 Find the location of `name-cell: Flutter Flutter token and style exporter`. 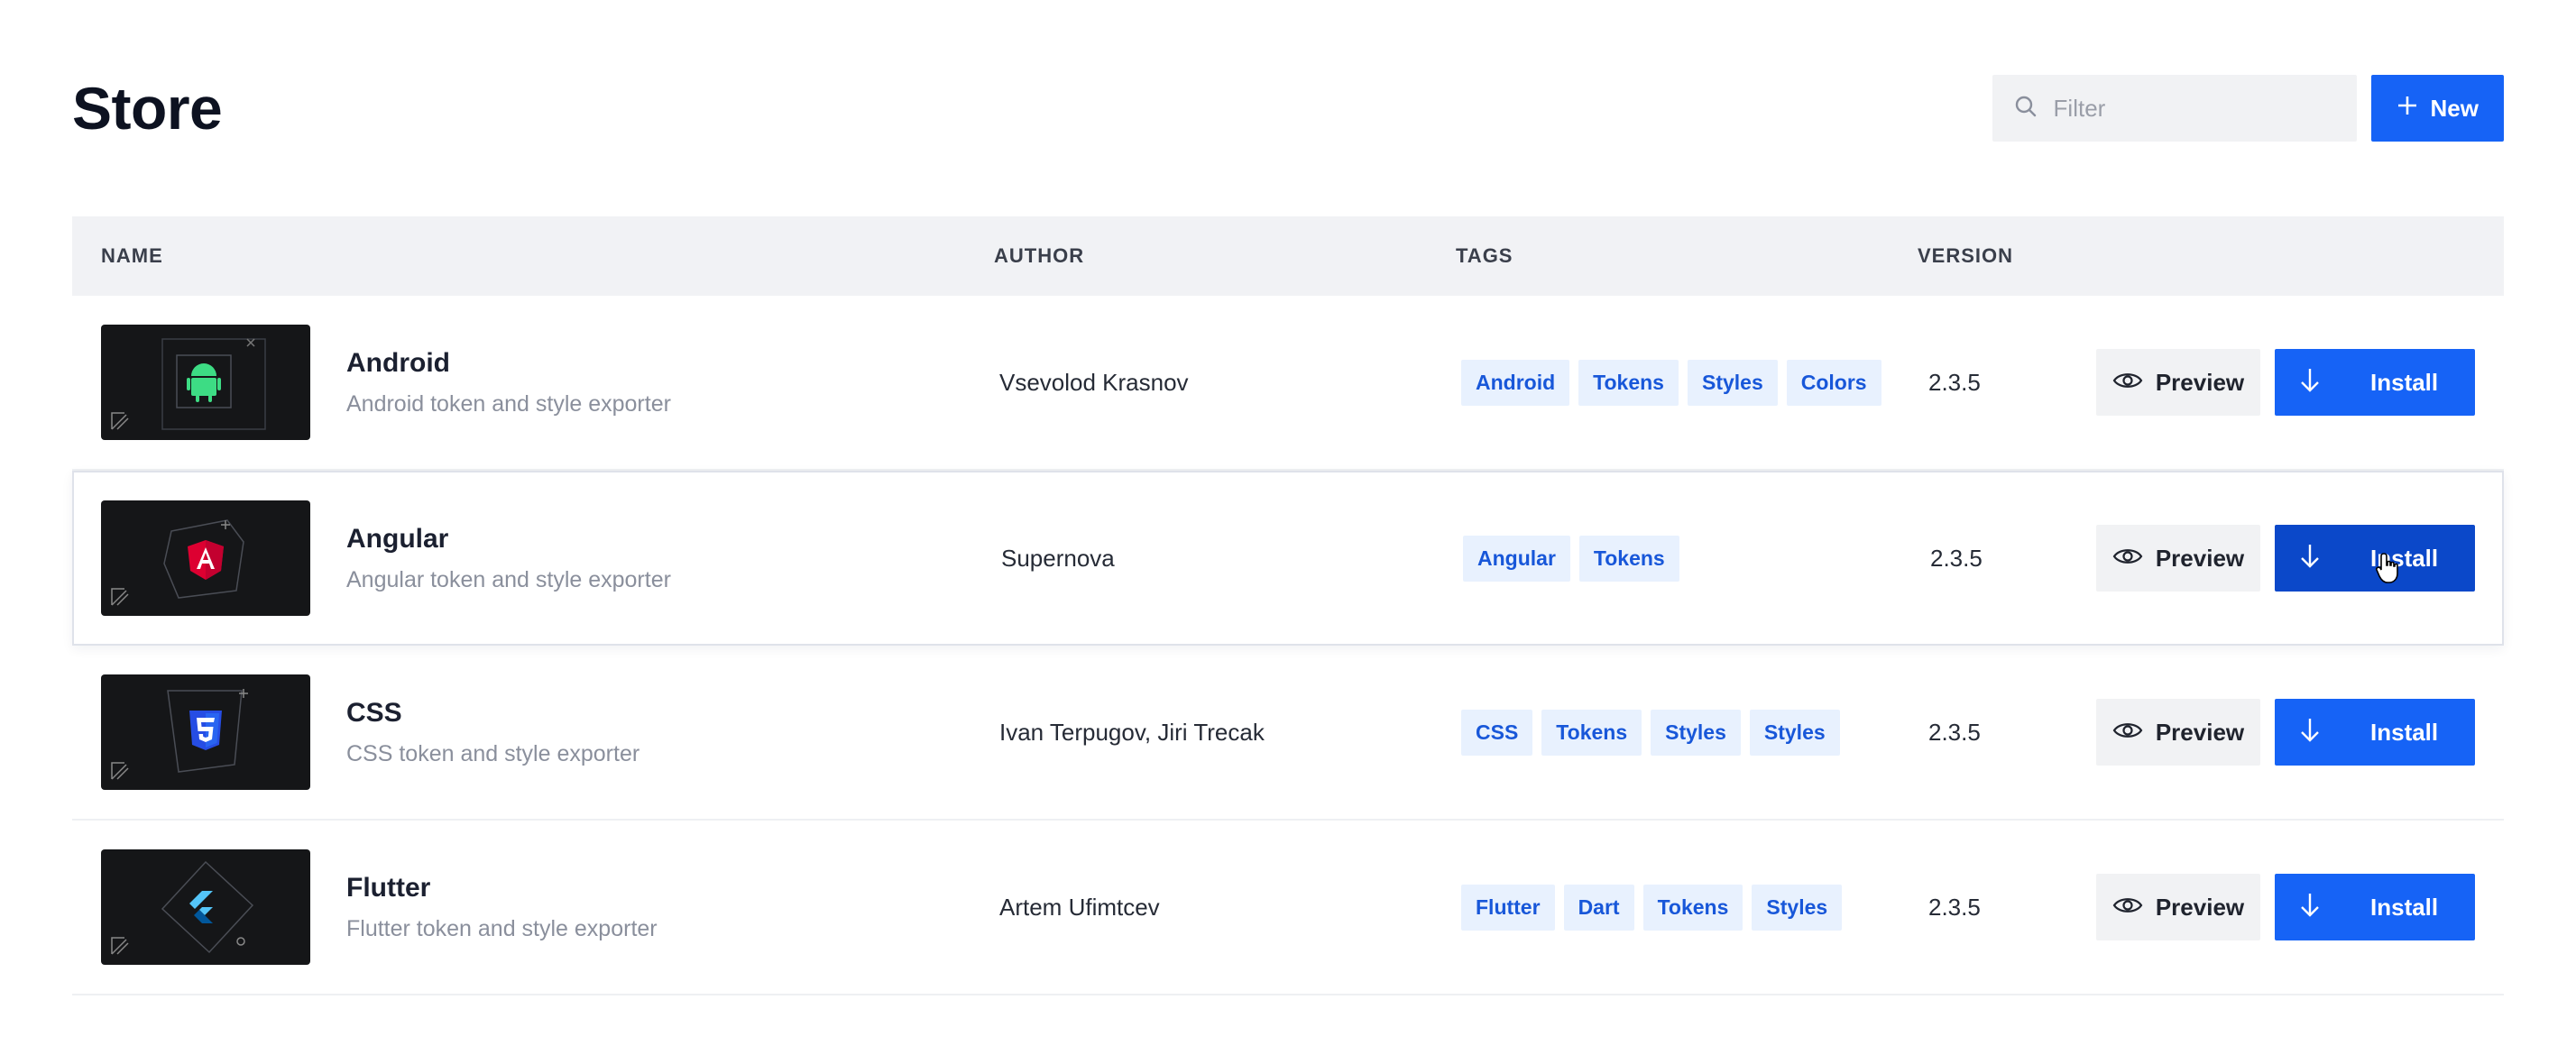

name-cell: Flutter Flutter token and style exporter is located at coordinates (533, 907).